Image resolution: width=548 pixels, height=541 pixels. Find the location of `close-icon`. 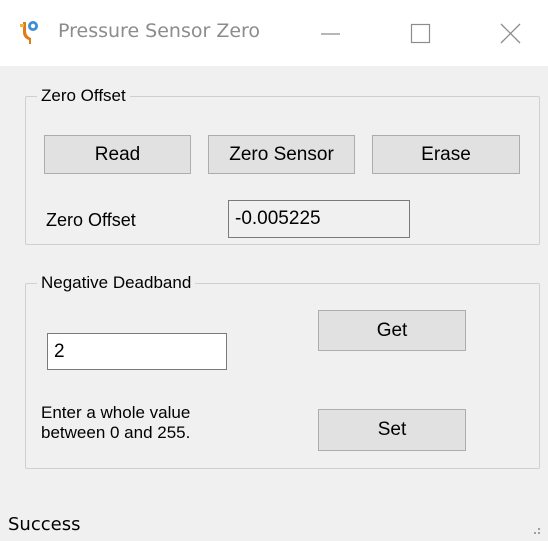

close-icon is located at coordinates (510, 33).